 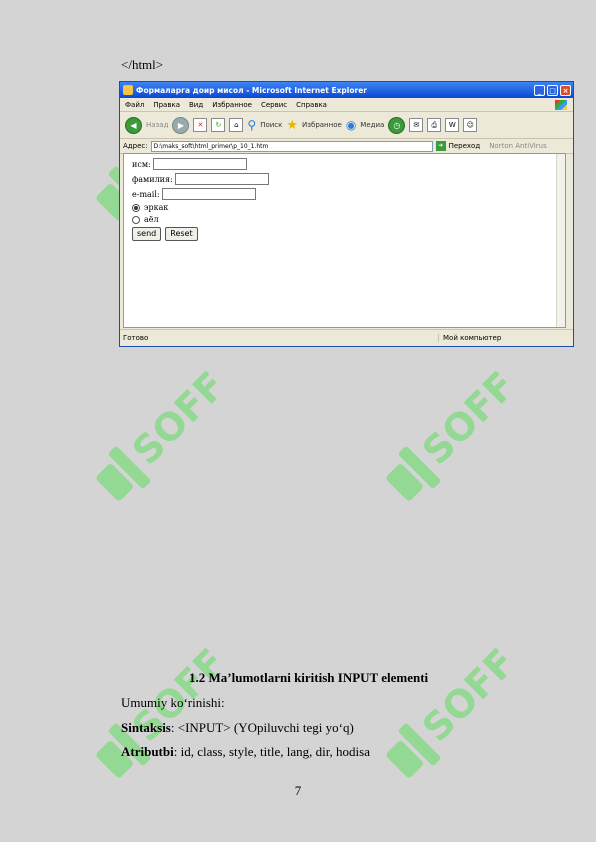 I want to click on browser-status-bar: Готово Мой компьютер, so click(x=346, y=337).